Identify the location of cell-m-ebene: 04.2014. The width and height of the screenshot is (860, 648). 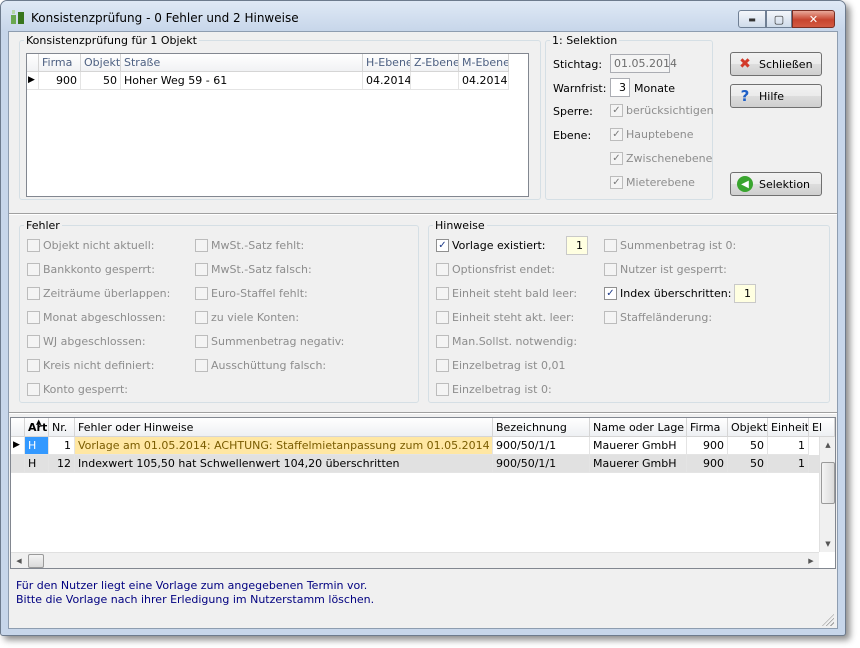
(484, 81).